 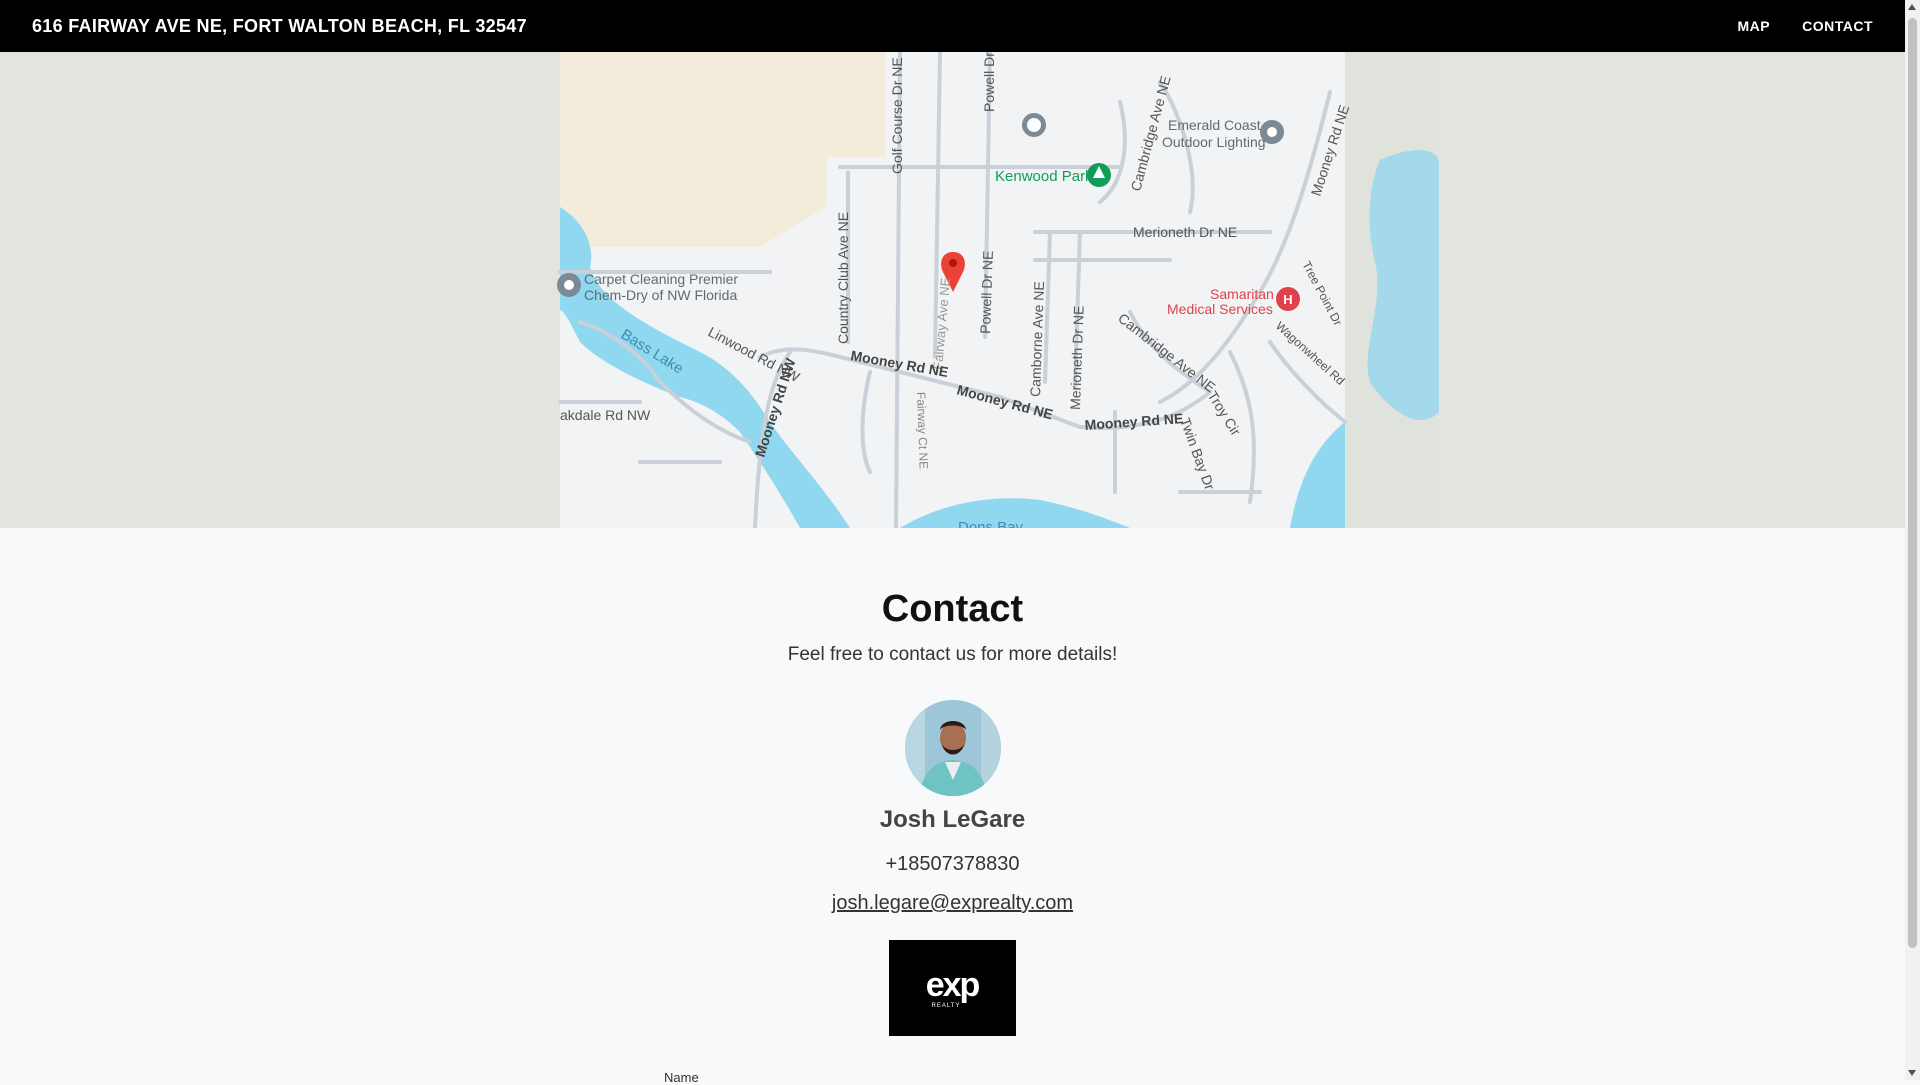 I want to click on nav-map-link: MAP, so click(x=1753, y=26).